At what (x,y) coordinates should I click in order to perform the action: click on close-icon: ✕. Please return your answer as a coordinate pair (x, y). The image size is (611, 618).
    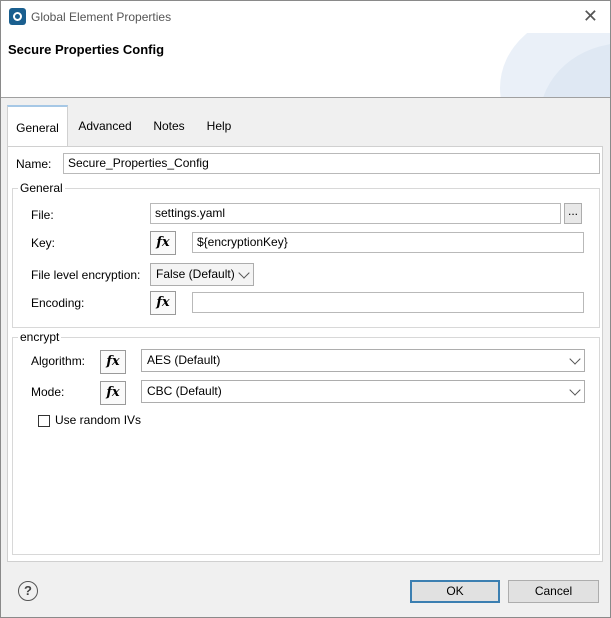
    Looking at the image, I should click on (590, 16).